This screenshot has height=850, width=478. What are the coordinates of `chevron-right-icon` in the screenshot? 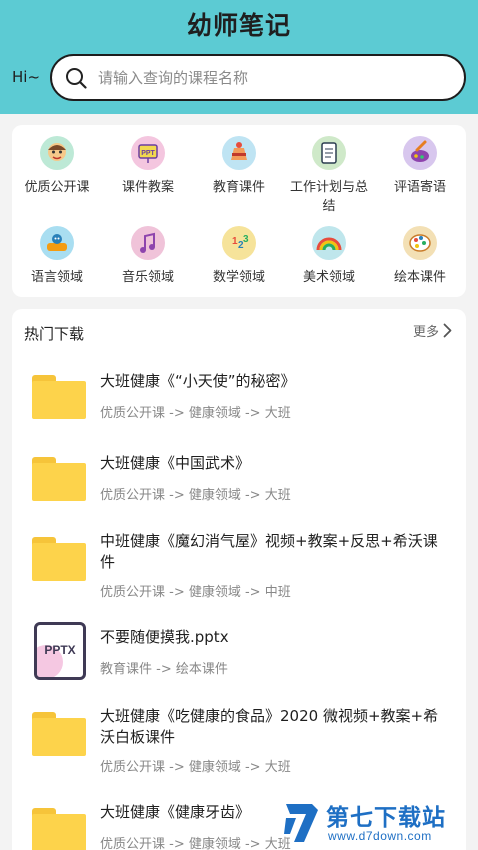 It's located at (447, 330).